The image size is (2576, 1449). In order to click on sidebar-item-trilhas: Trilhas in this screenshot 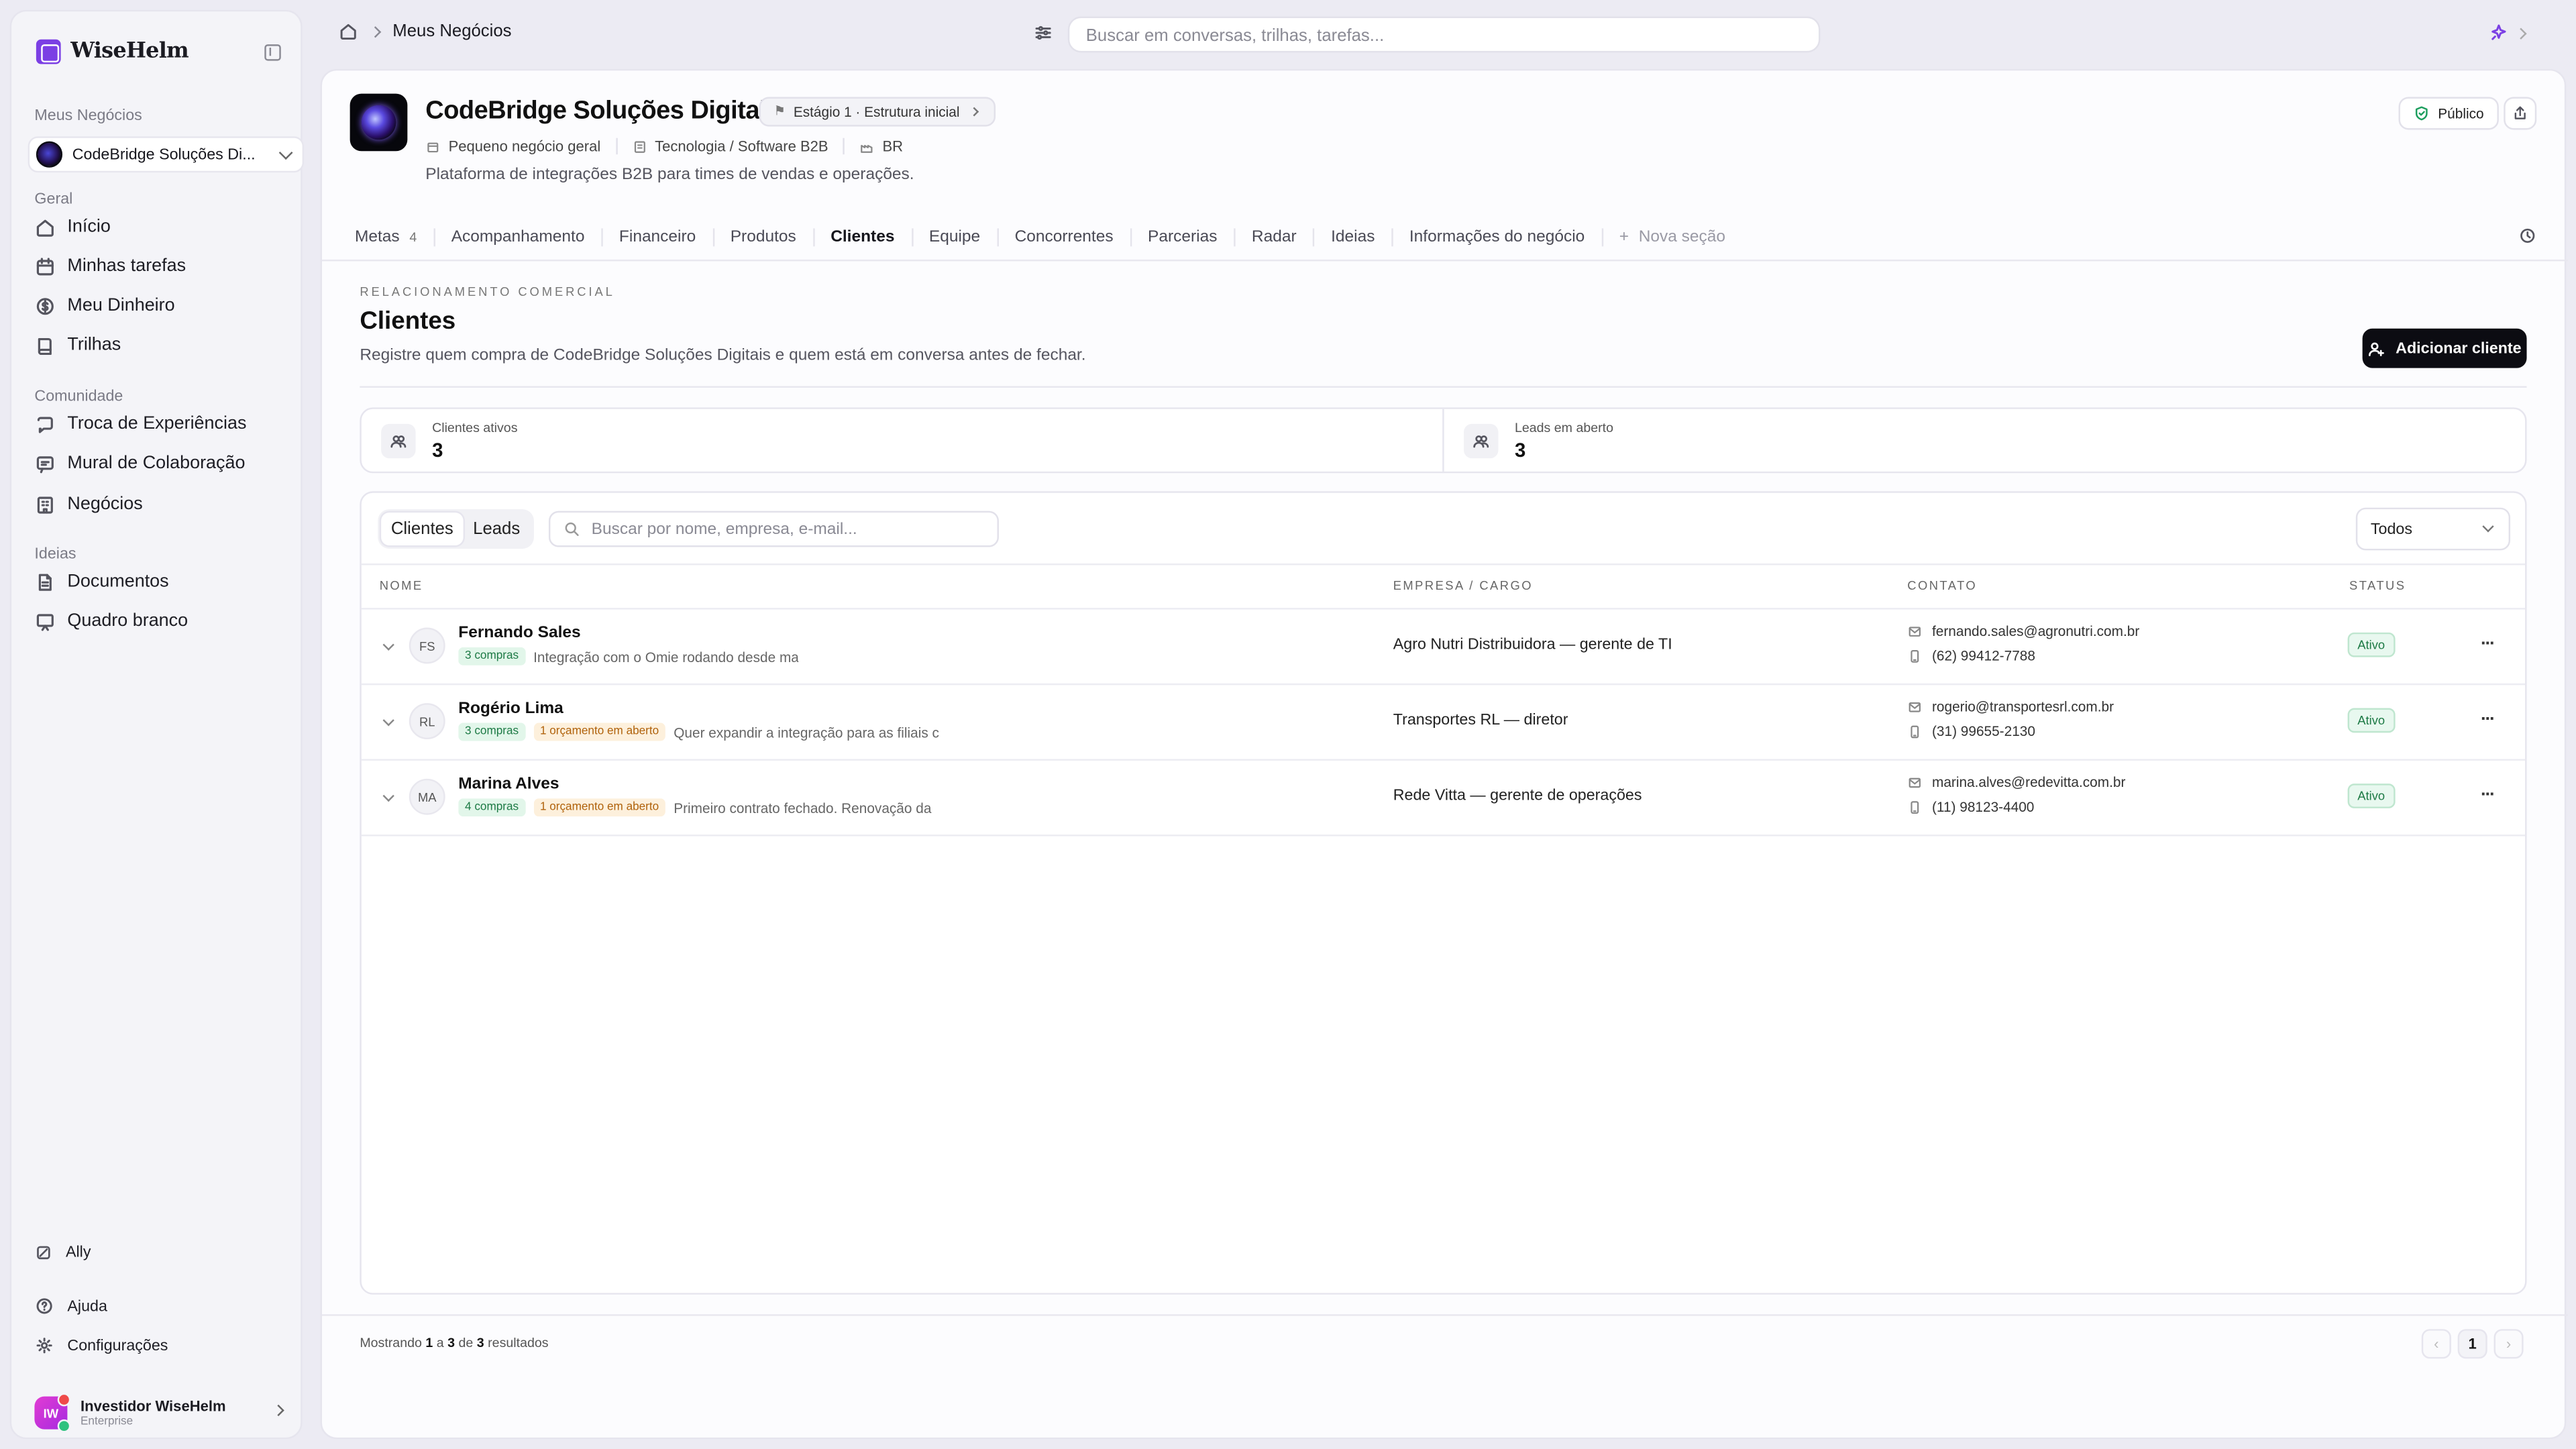, I will do `click(77, 345)`.